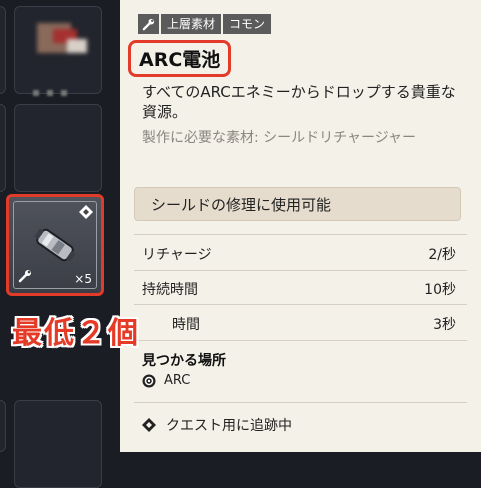 The height and width of the screenshot is (488, 481). Describe the element at coordinates (299, 254) in the screenshot. I see `stat-row: リチャージ 2/秒` at that location.